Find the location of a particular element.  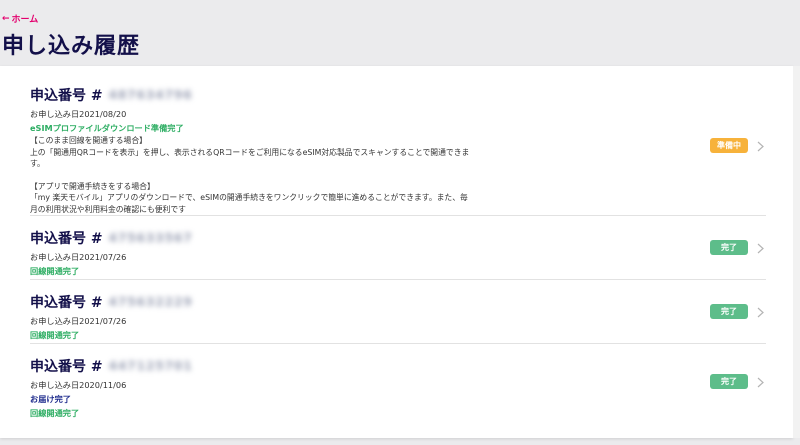

status-badge: 準備中 is located at coordinates (729, 145).